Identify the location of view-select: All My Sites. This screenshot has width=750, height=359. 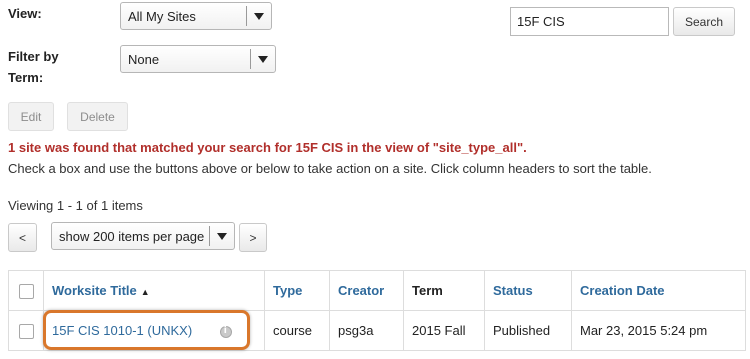
(196, 16).